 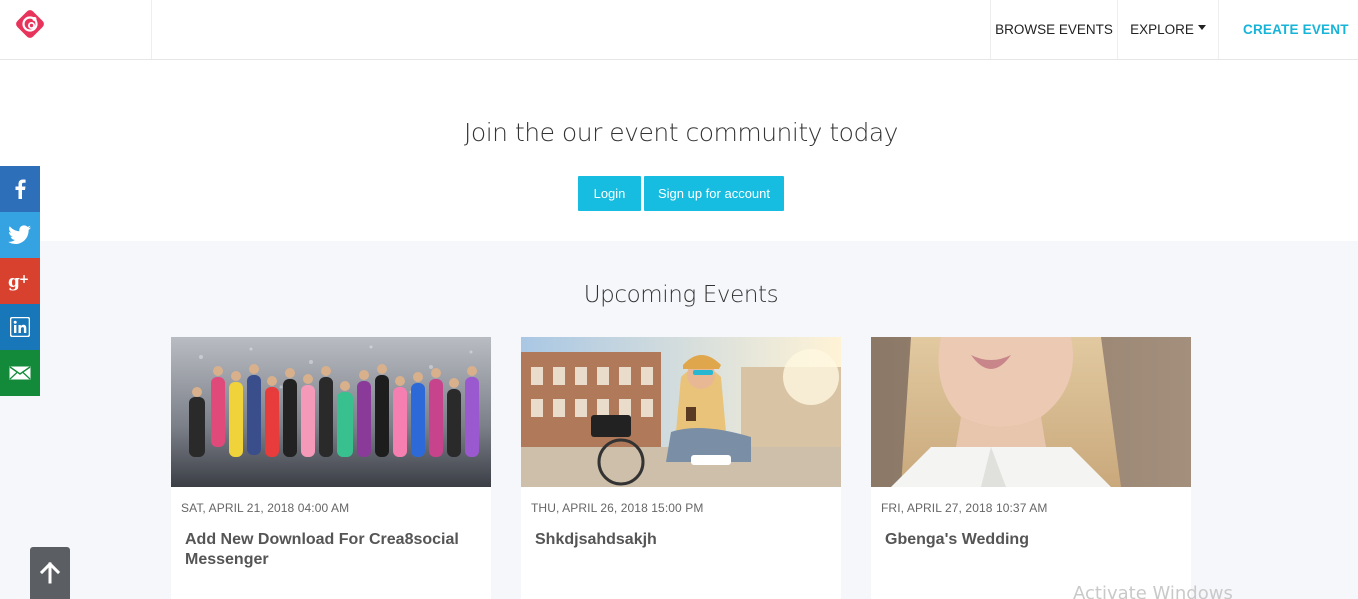 I want to click on facebook-share-button, so click(x=20, y=189).